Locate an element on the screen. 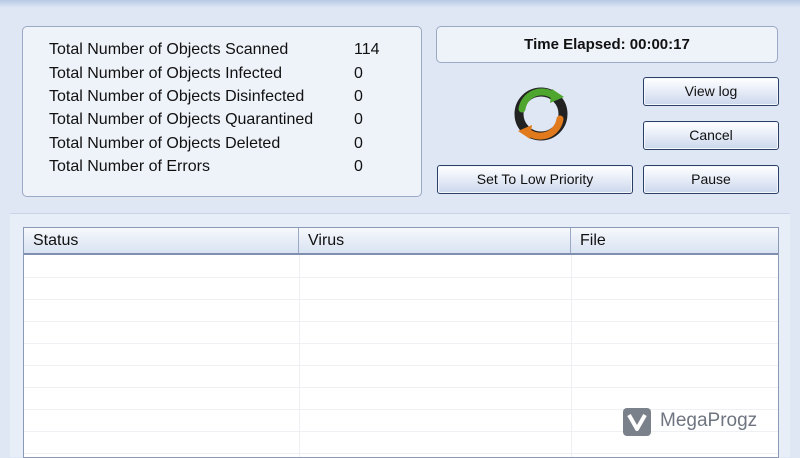  column-header-virus: Virus is located at coordinates (435, 240).